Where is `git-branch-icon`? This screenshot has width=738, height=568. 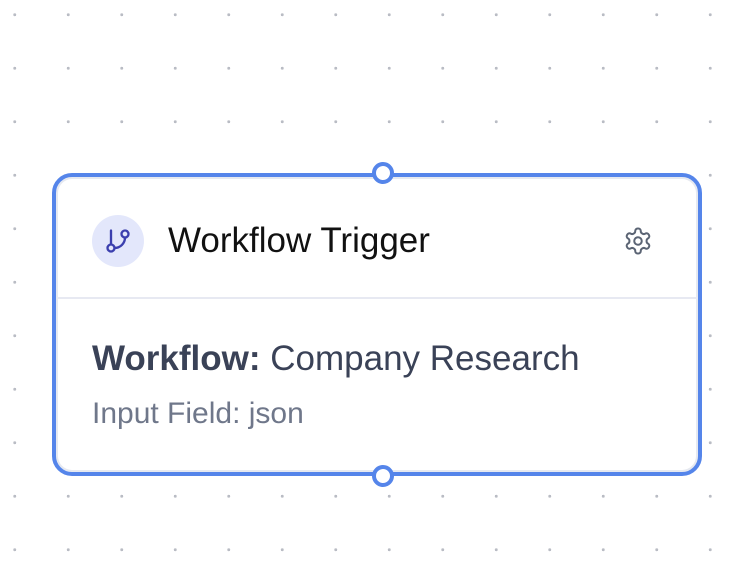
git-branch-icon is located at coordinates (118, 241).